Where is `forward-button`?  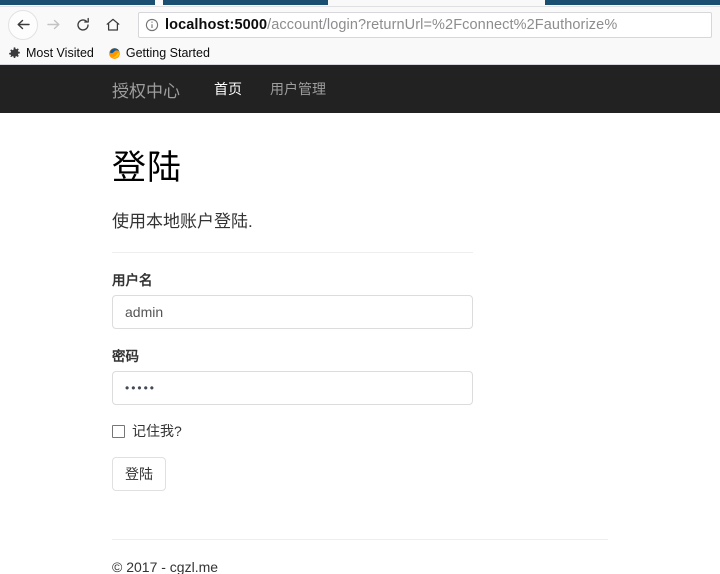
forward-button is located at coordinates (53, 25).